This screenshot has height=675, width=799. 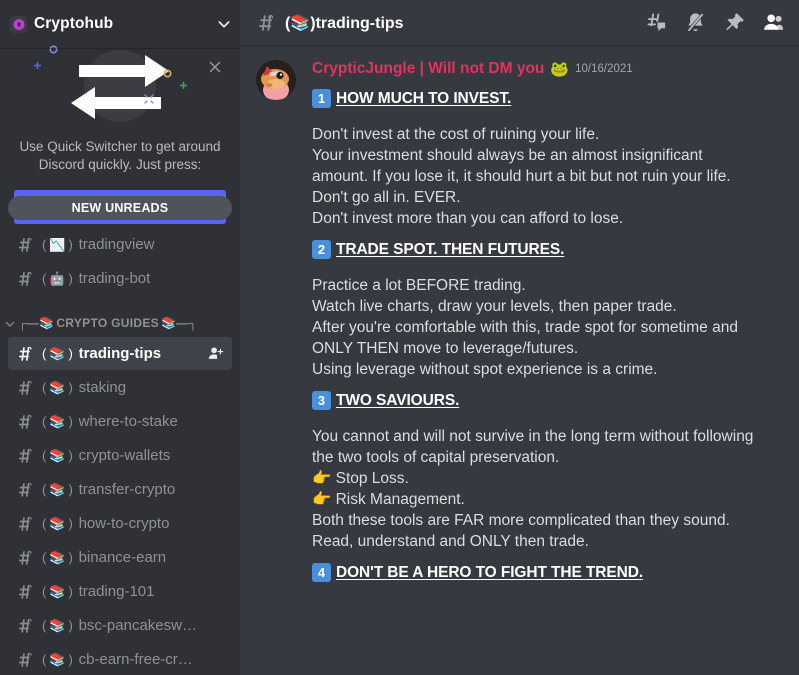 I want to click on channel-name: where-to-stake, so click(x=128, y=421).